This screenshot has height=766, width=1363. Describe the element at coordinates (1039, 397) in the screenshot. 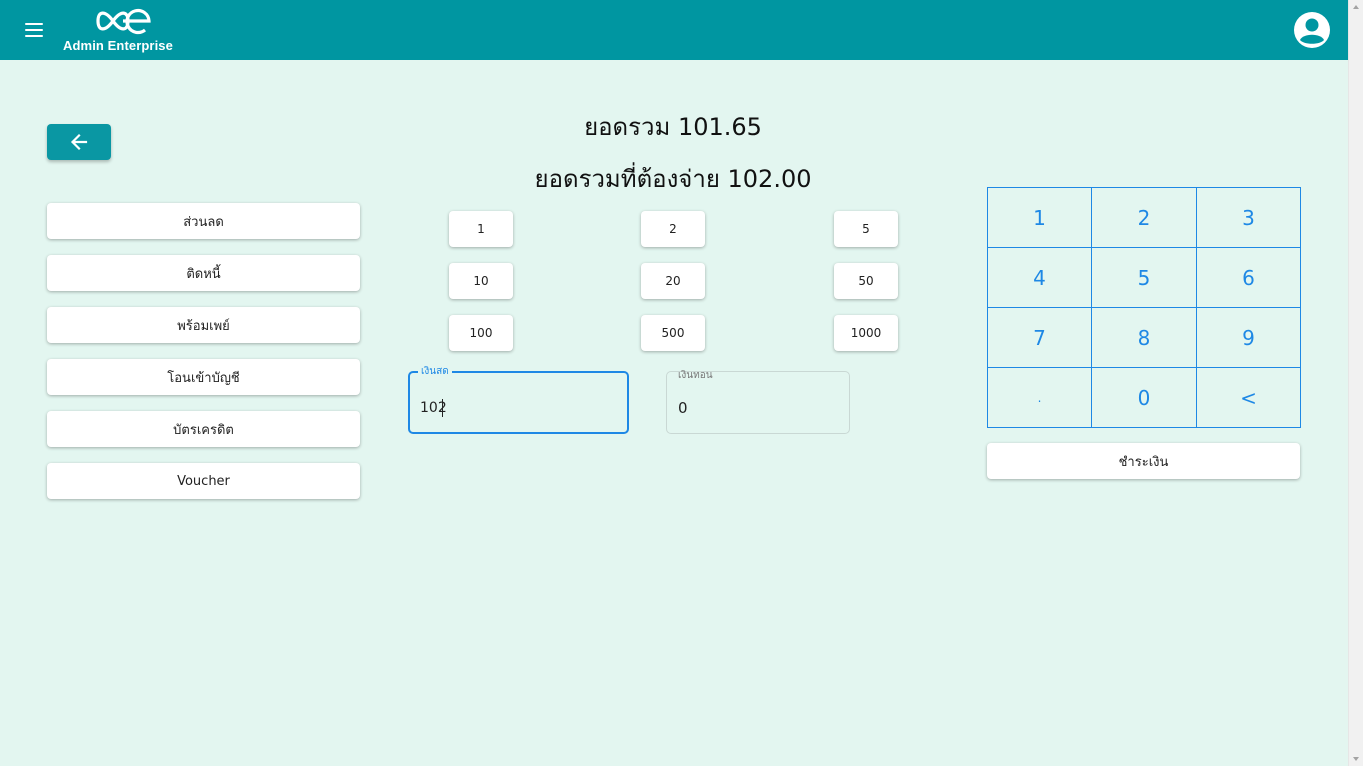

I see `keypad-key-decimal: .` at that location.